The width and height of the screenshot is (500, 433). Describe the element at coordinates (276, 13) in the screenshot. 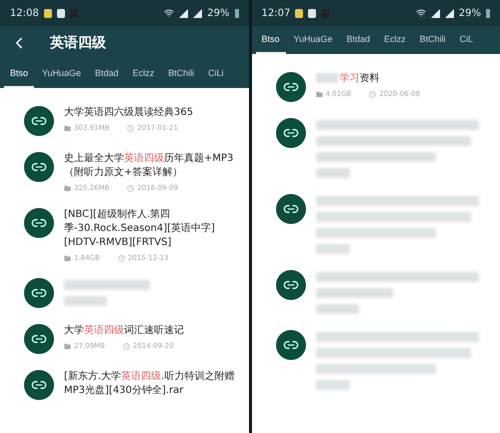

I see `status-time: 12:07` at that location.